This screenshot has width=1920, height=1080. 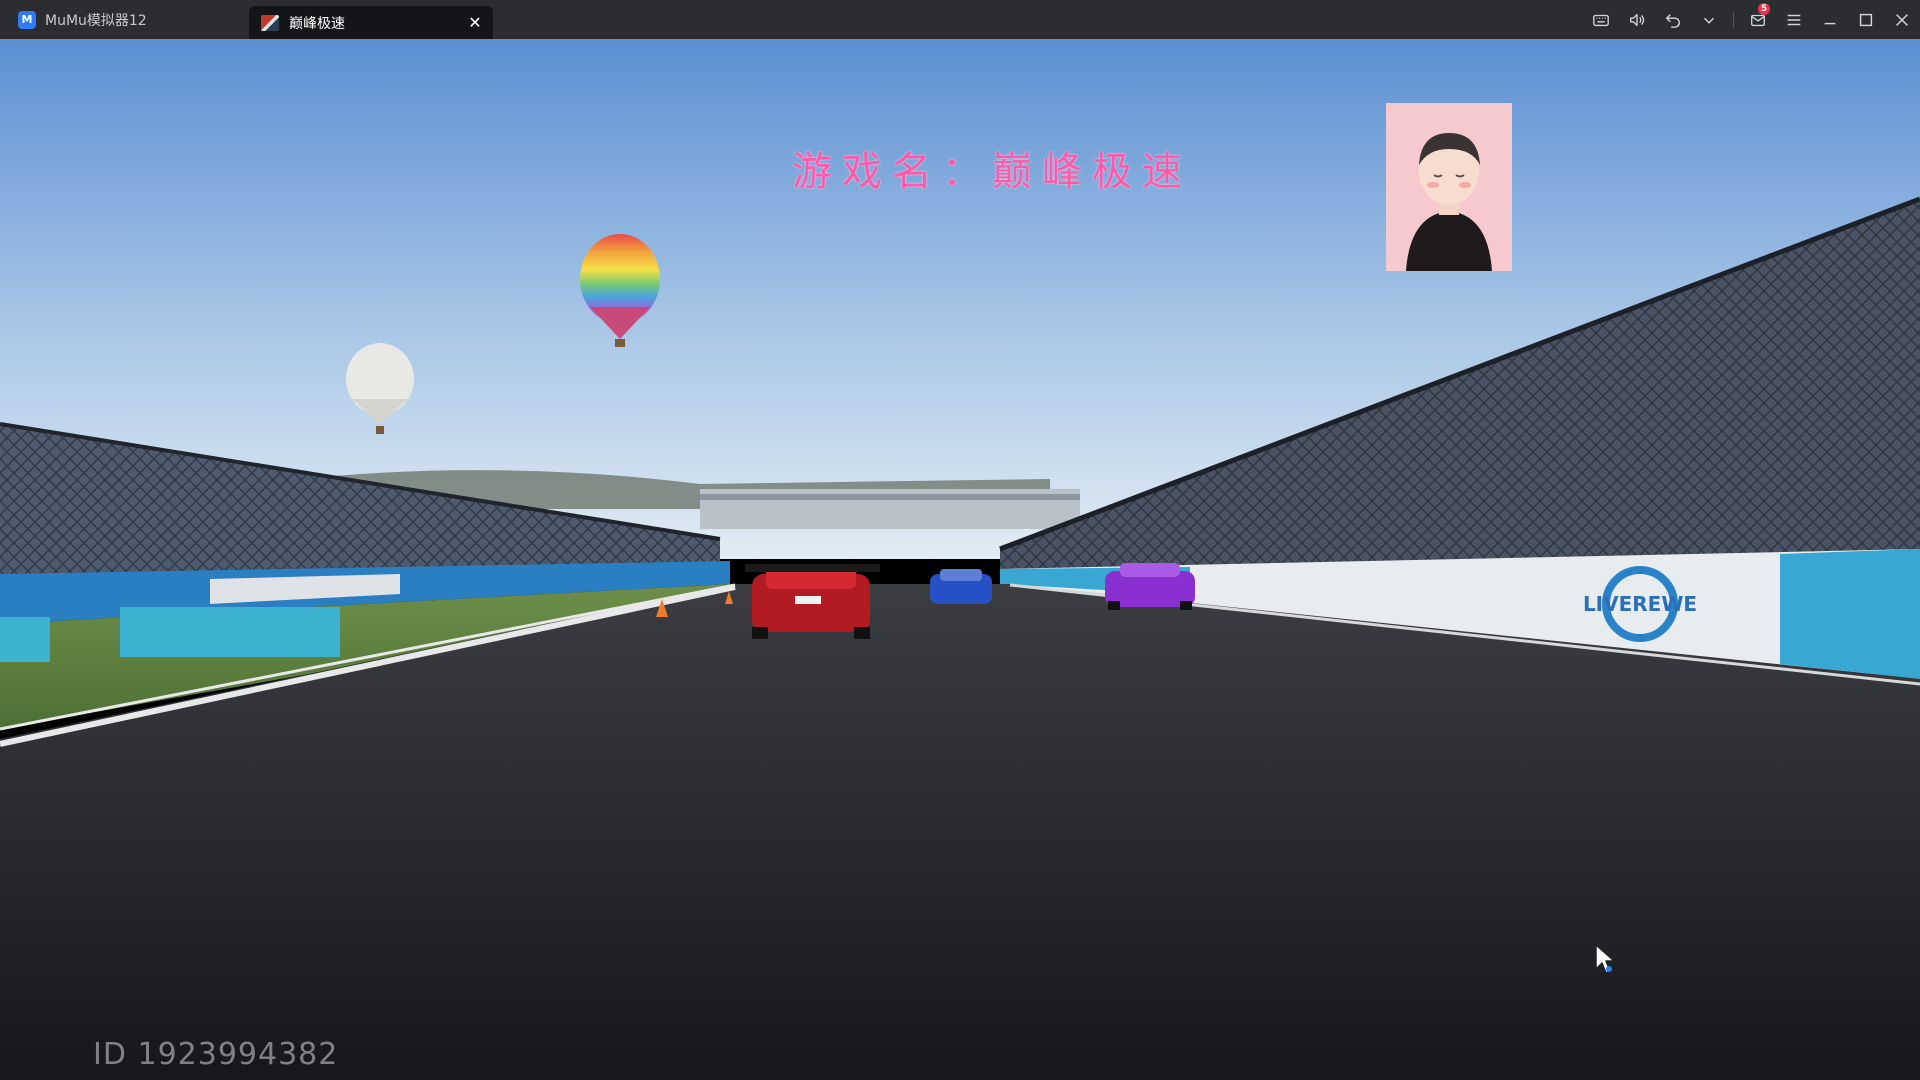 What do you see at coordinates (1764, 9) in the screenshot?
I see `mail-count-badge: 5` at bounding box center [1764, 9].